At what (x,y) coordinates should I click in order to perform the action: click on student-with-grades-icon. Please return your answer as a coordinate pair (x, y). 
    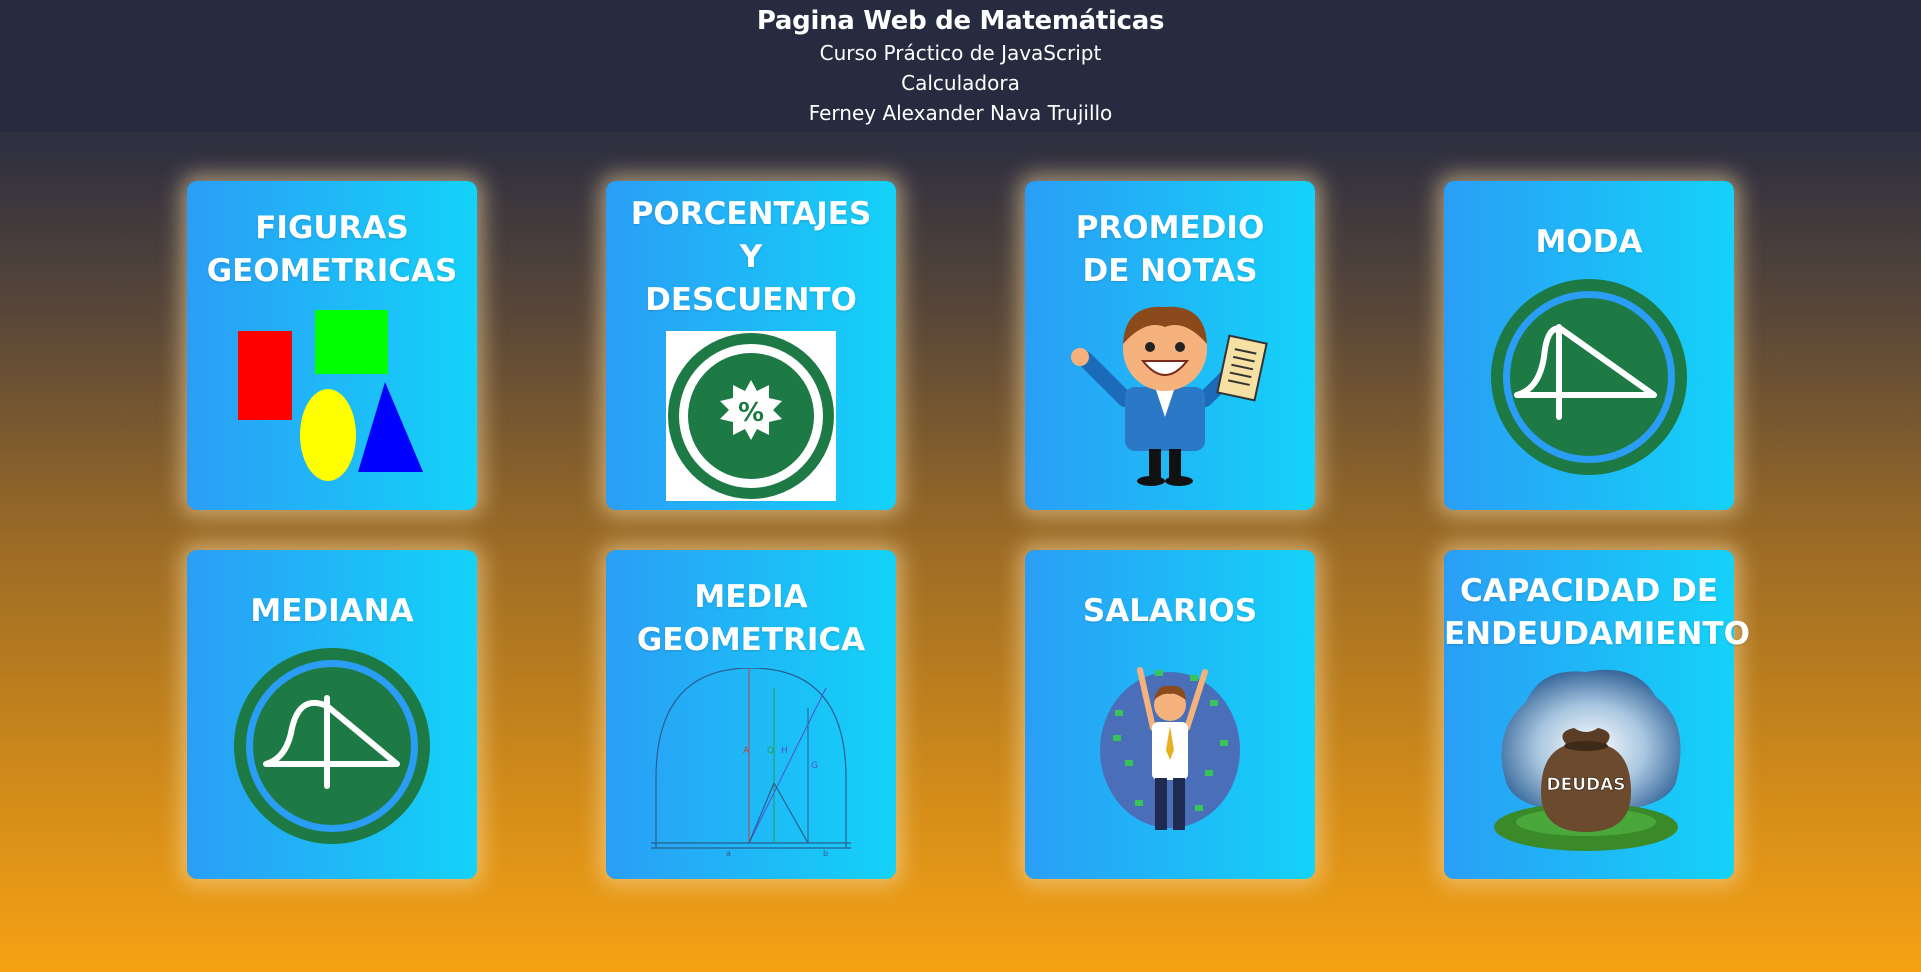
    Looking at the image, I should click on (1169, 396).